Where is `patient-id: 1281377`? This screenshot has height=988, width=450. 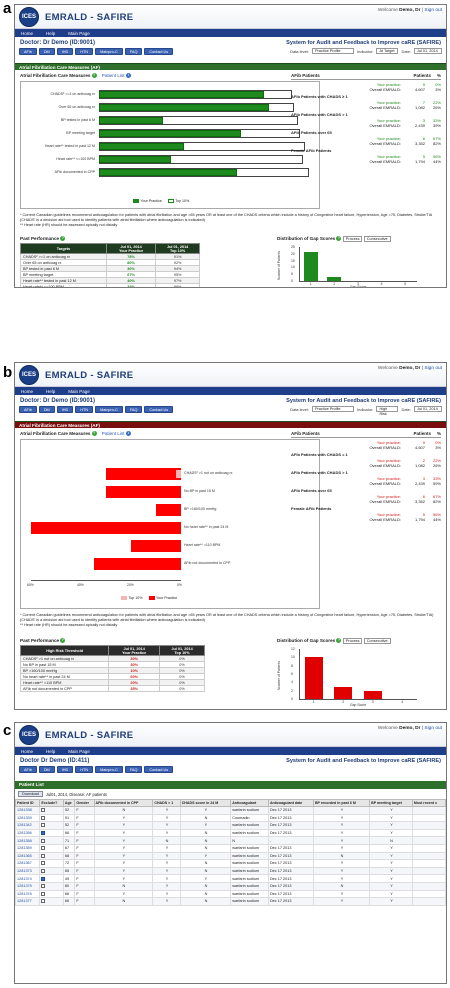
patient-id: 1281377 is located at coordinates (28, 901).